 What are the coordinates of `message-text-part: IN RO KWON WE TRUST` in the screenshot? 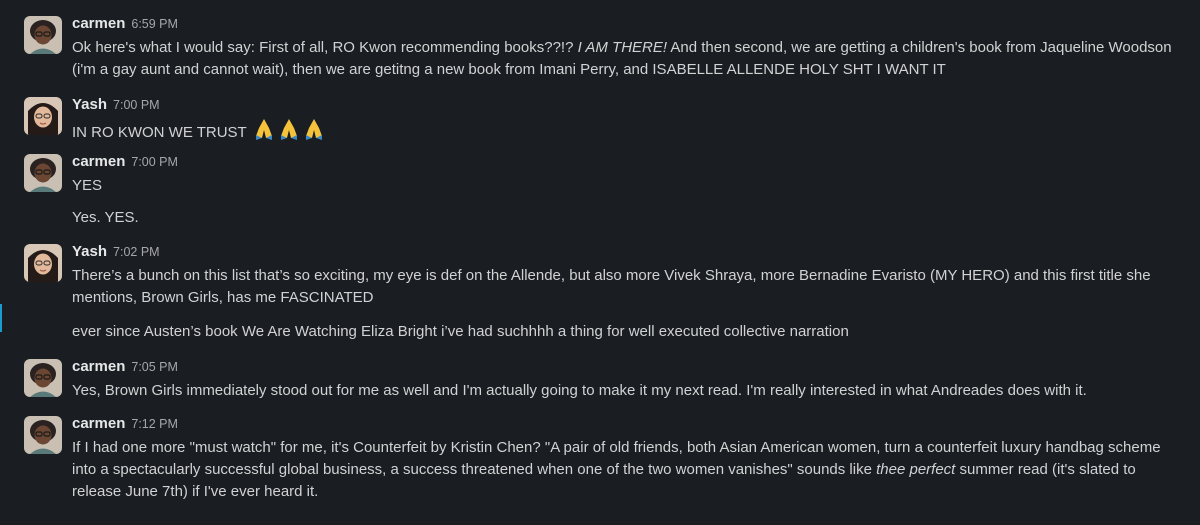 It's located at (159, 132).